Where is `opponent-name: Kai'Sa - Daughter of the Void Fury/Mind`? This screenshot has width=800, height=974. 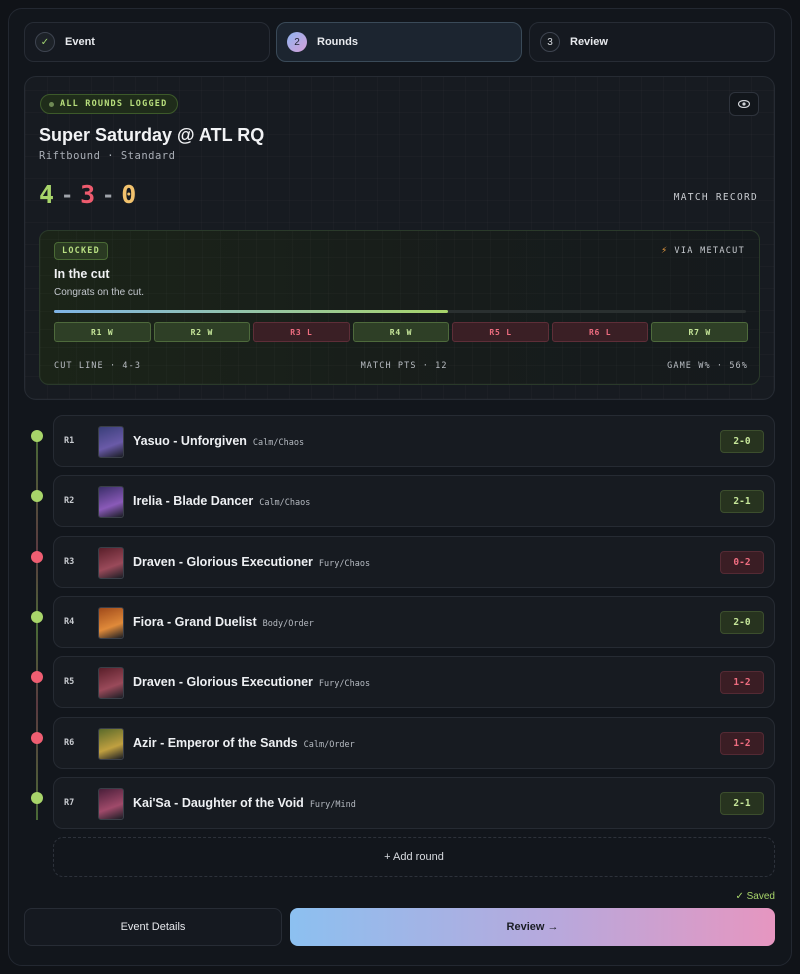
opponent-name: Kai'Sa - Daughter of the Void Fury/Mind is located at coordinates (244, 803).